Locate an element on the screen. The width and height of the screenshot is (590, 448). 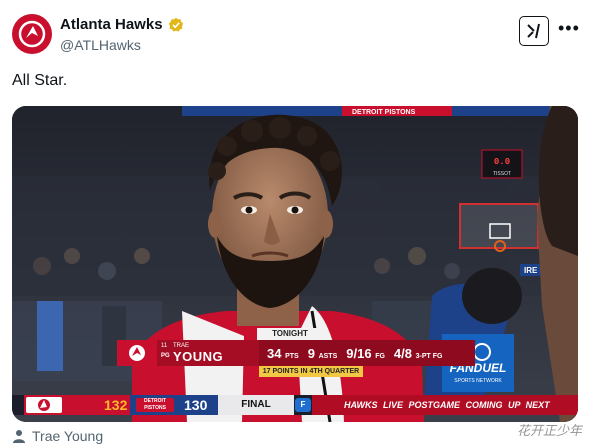
player-number: 11 is located at coordinates (164, 346).